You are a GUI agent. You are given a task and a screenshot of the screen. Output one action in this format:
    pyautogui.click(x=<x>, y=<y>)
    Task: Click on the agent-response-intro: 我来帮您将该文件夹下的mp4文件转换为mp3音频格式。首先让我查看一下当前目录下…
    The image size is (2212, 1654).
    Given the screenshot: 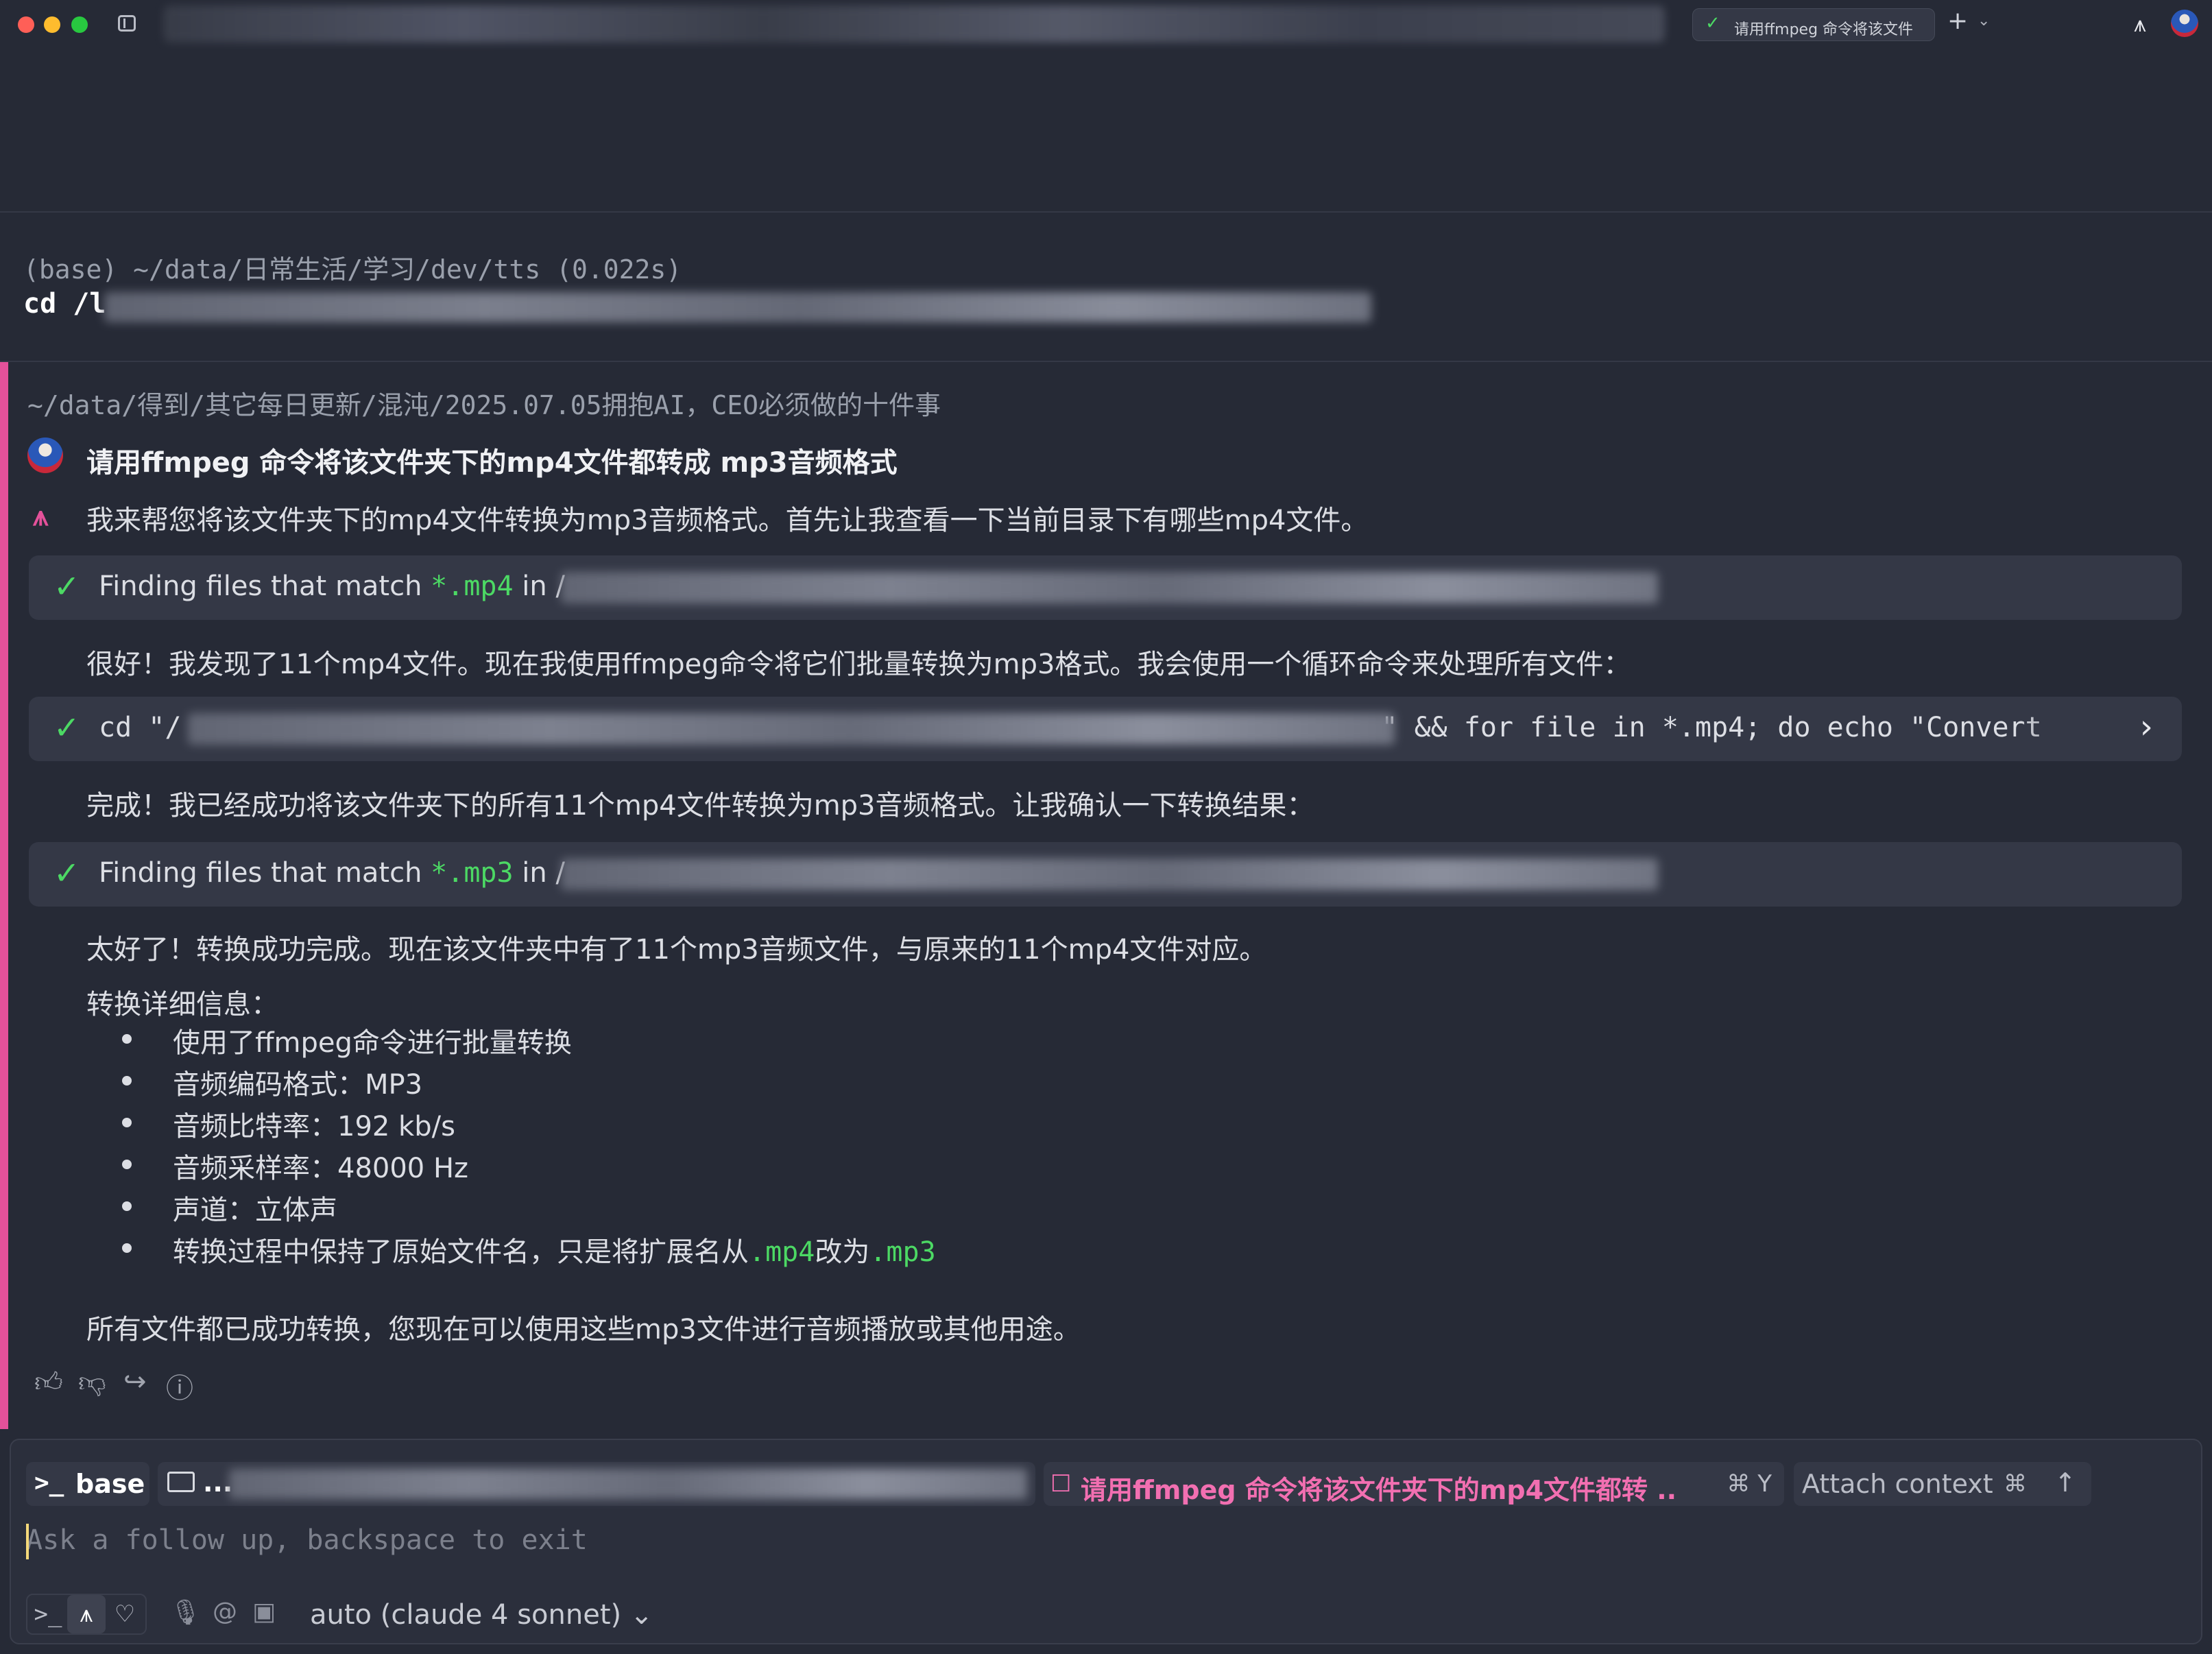 What is the action you would take?
    pyautogui.click(x=727, y=520)
    